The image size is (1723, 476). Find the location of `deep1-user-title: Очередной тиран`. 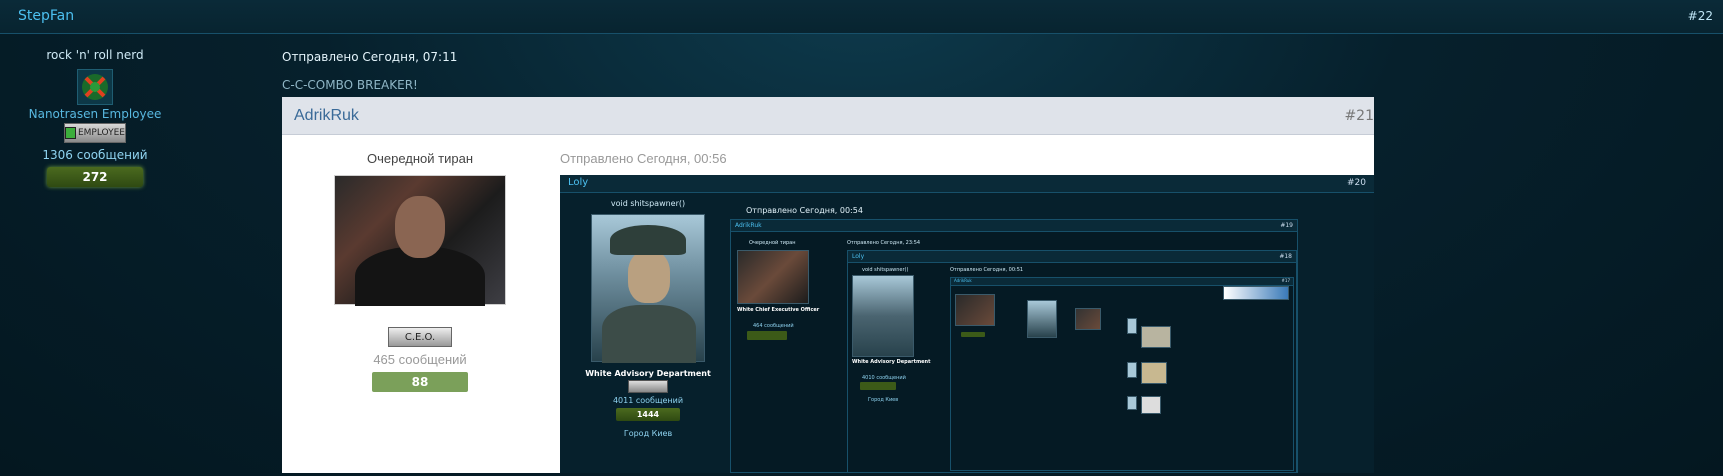

deep1-user-title: Очередной тиран is located at coordinates (772, 243).